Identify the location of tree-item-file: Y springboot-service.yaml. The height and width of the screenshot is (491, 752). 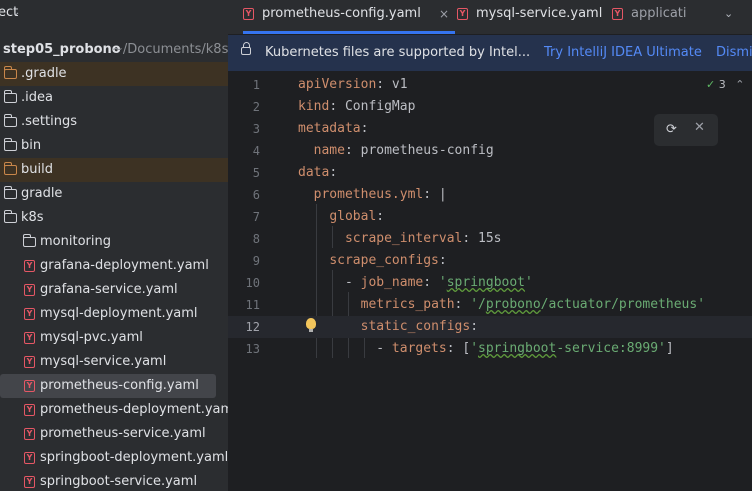
(114, 480).